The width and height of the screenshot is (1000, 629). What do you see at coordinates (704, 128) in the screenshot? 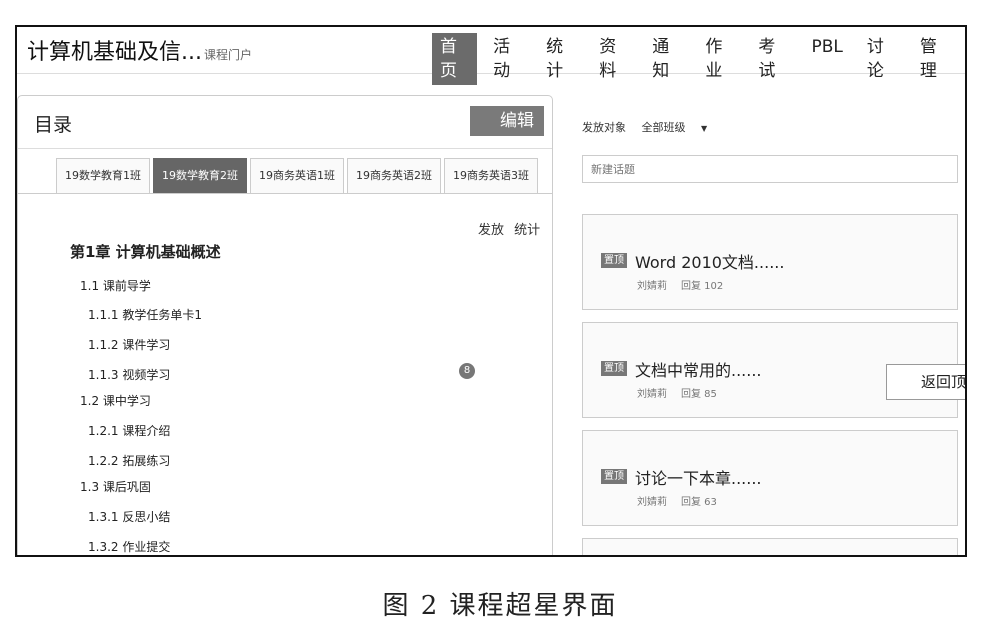
I see `dropdown-arrow-icon: ▼` at bounding box center [704, 128].